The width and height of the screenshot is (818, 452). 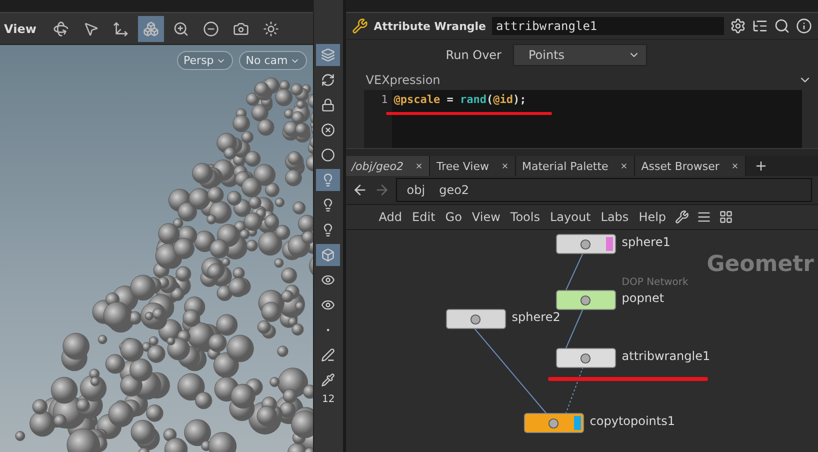 What do you see at coordinates (804, 26) in the screenshot?
I see `info-icon` at bounding box center [804, 26].